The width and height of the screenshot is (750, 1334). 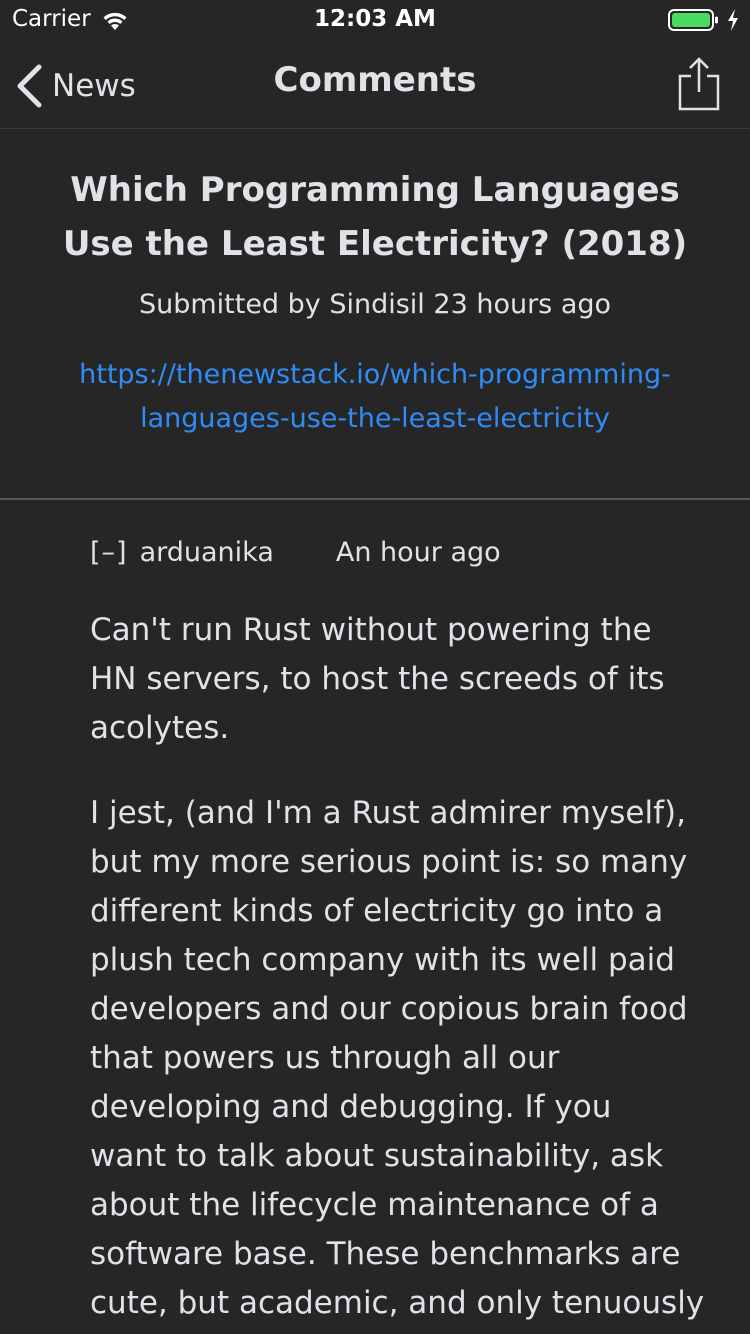 What do you see at coordinates (375, 418) in the screenshot?
I see `story-link-line: languages-use-the-least-electricity` at bounding box center [375, 418].